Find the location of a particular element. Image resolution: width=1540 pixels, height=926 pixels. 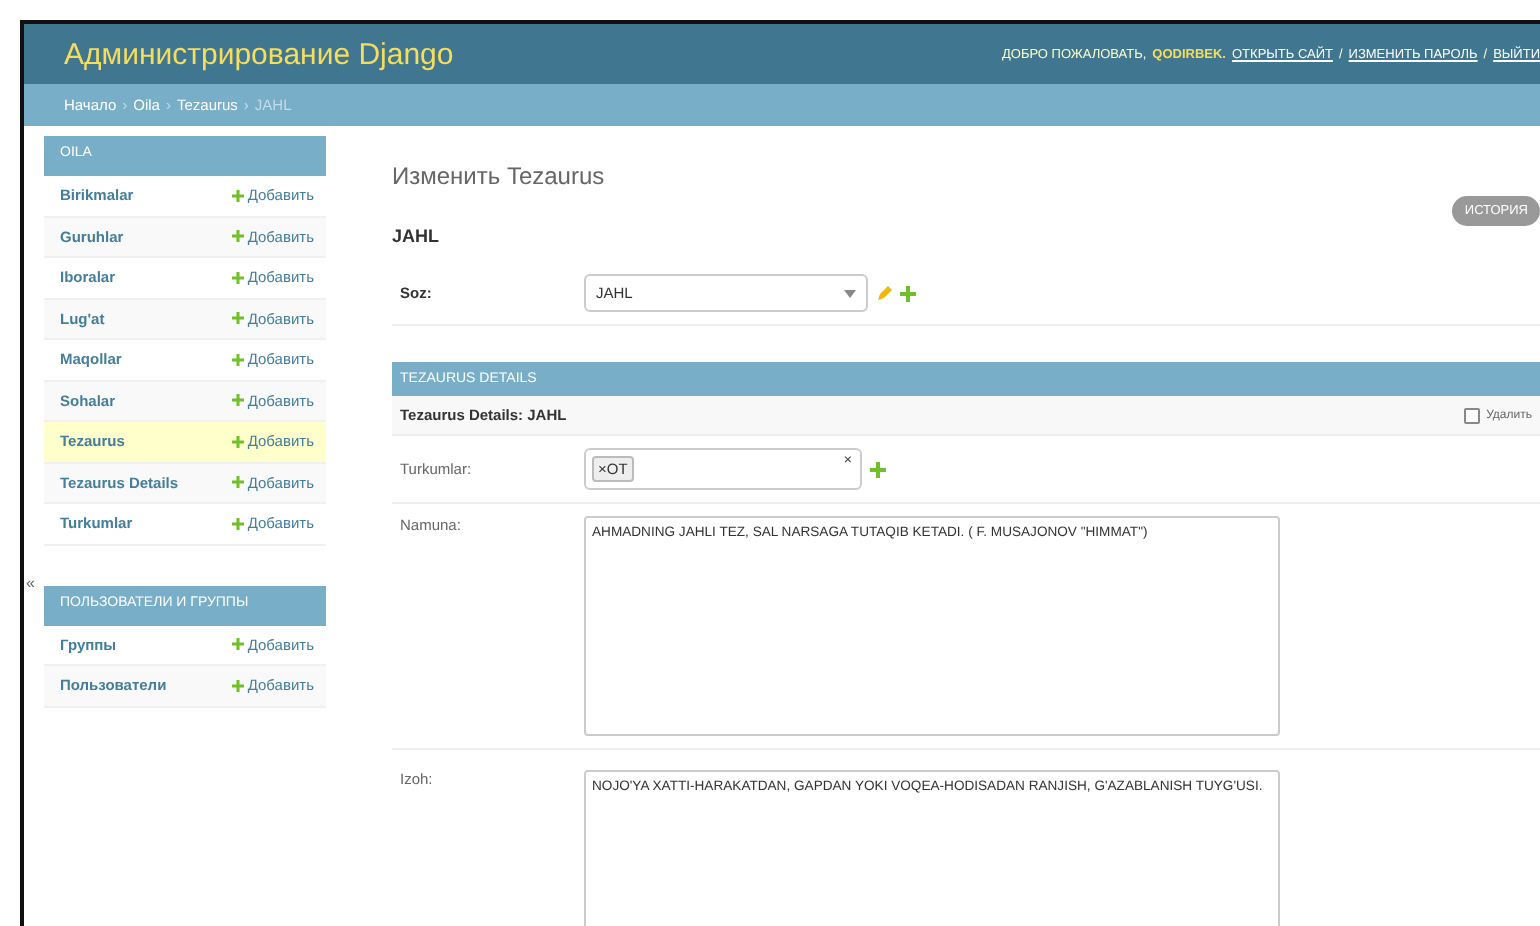

site-title: Администрирование Django is located at coordinates (259, 54).